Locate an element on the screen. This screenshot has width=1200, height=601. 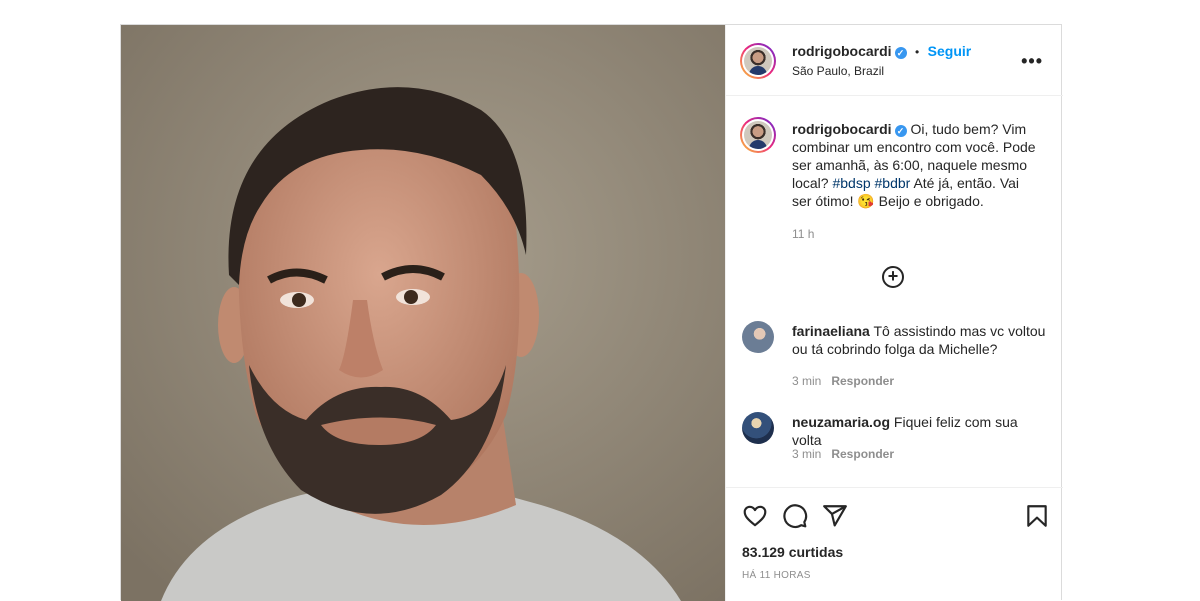
post-actions: 83.129 curtidas HÁ 11 HORAS is located at coordinates (894, 544).